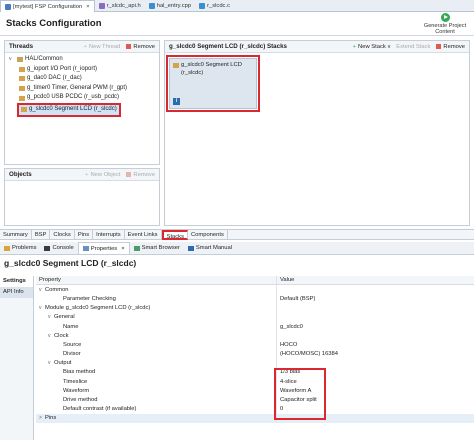 This screenshot has width=474, height=440. I want to click on tree-item: g_ioport I/O Port (r_ioport), so click(82, 70).